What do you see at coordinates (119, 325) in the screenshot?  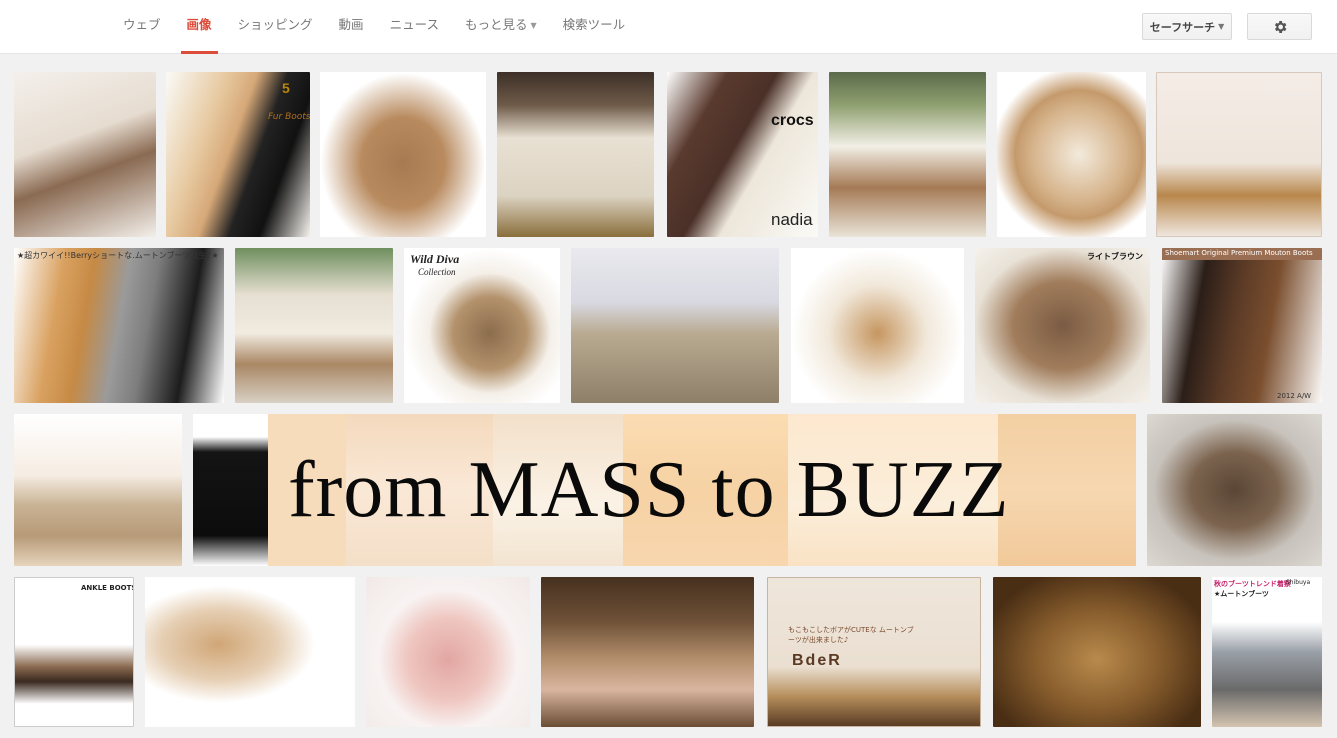 I see `image-result: ★超カワイイ!!Berryショートな.ムートンブーツ誕生♪★` at bounding box center [119, 325].